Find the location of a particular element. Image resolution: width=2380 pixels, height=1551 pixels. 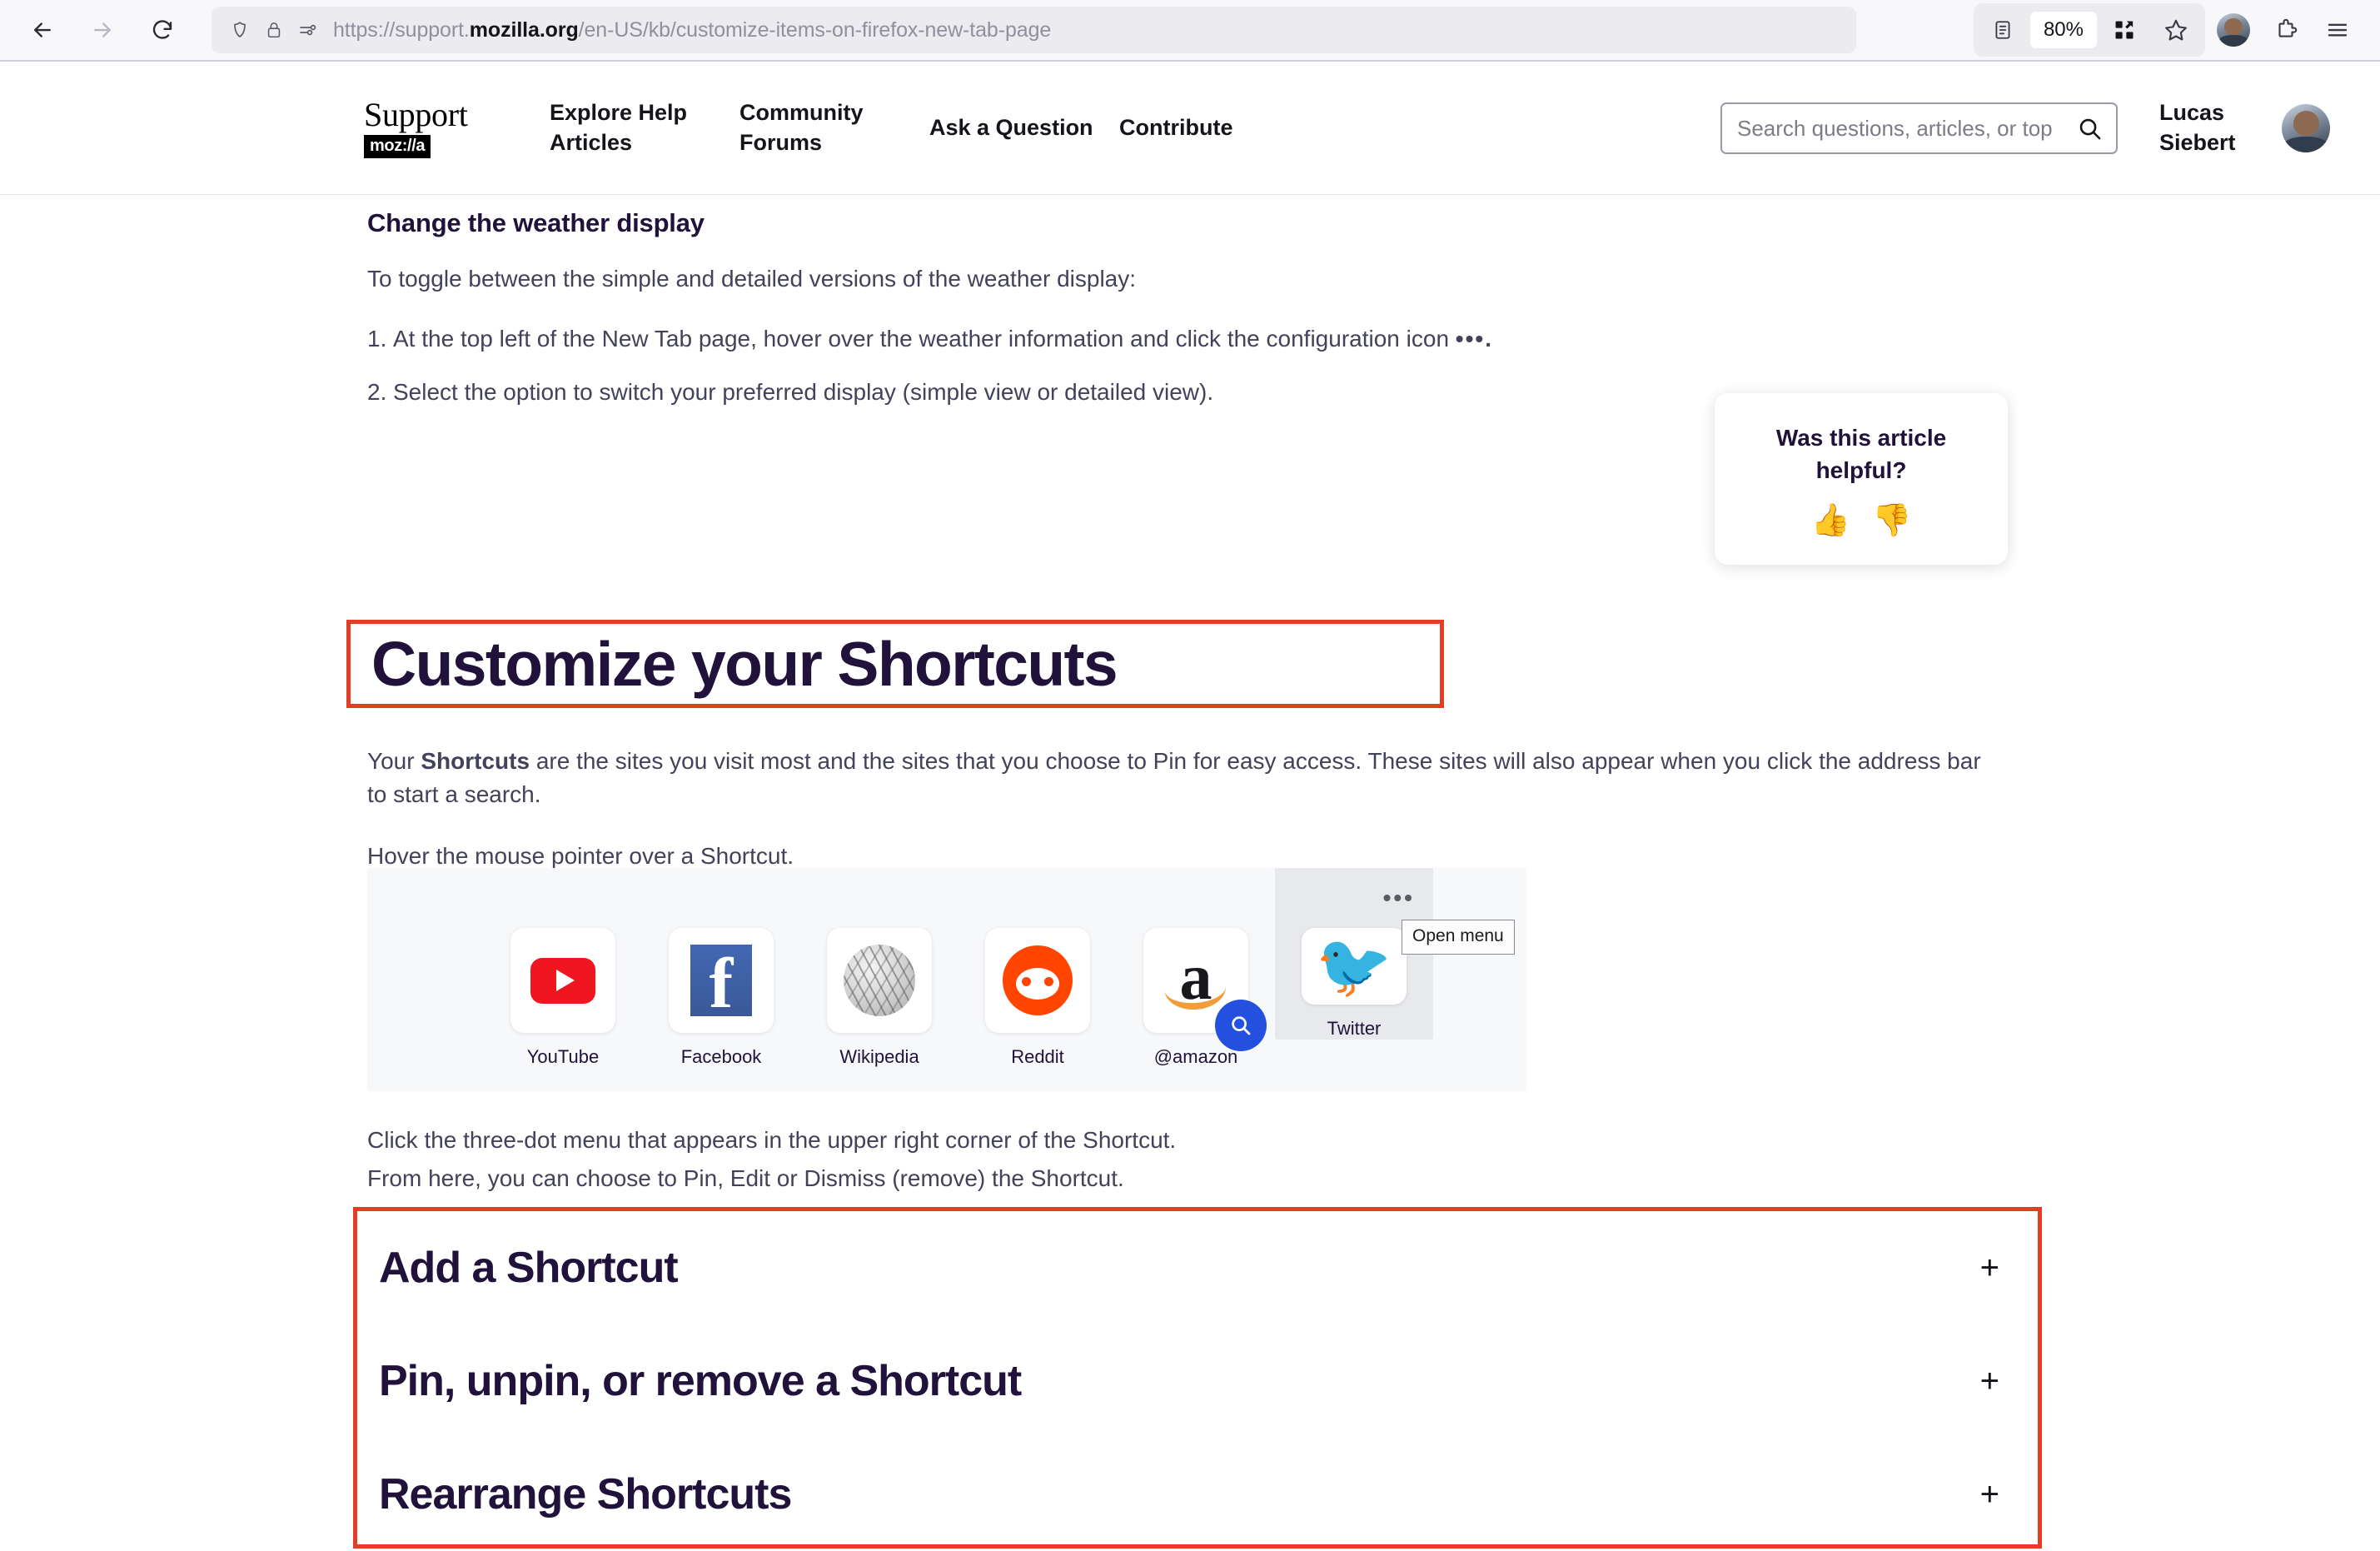

paragraph-bold-term: Shortcuts is located at coordinates (476, 761).